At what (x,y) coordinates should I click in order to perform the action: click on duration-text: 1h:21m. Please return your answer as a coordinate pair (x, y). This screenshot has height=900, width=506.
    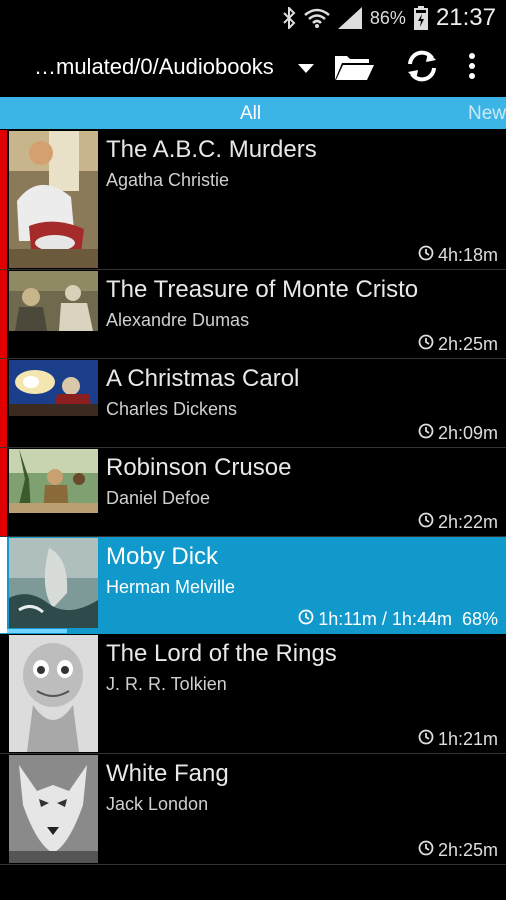
    Looking at the image, I should click on (467, 739).